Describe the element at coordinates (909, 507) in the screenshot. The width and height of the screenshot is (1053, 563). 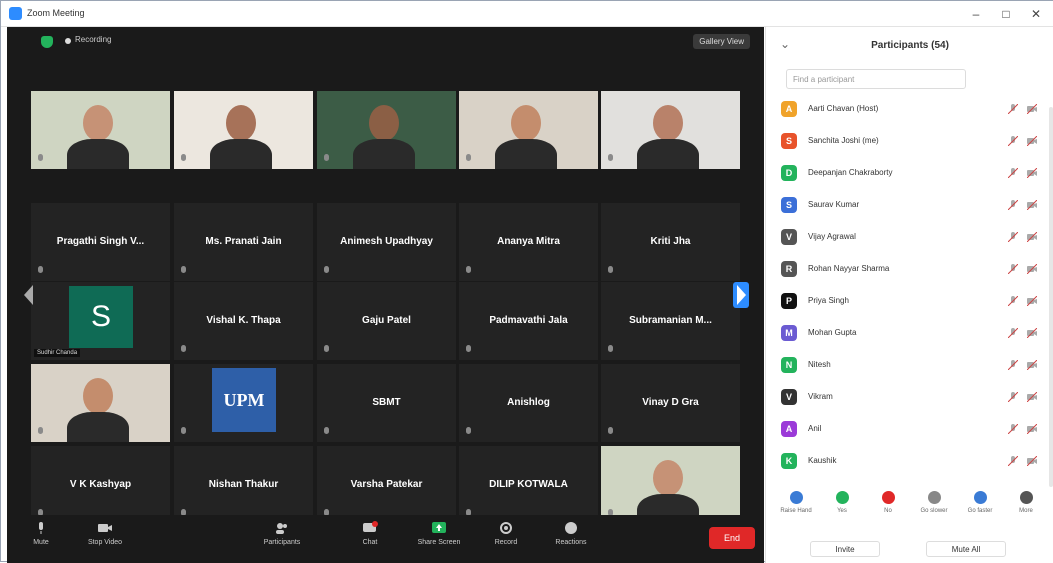
I see `nonverbal-reactions-bar: Raise Hand Yes No Go slower Go faster More` at that location.